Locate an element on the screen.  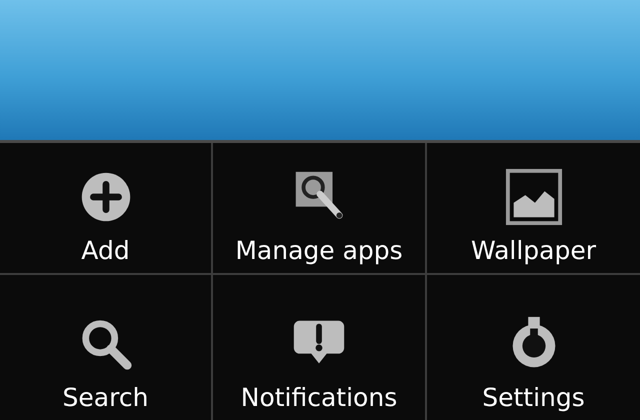
menu-item: Add is located at coordinates (106, 209).